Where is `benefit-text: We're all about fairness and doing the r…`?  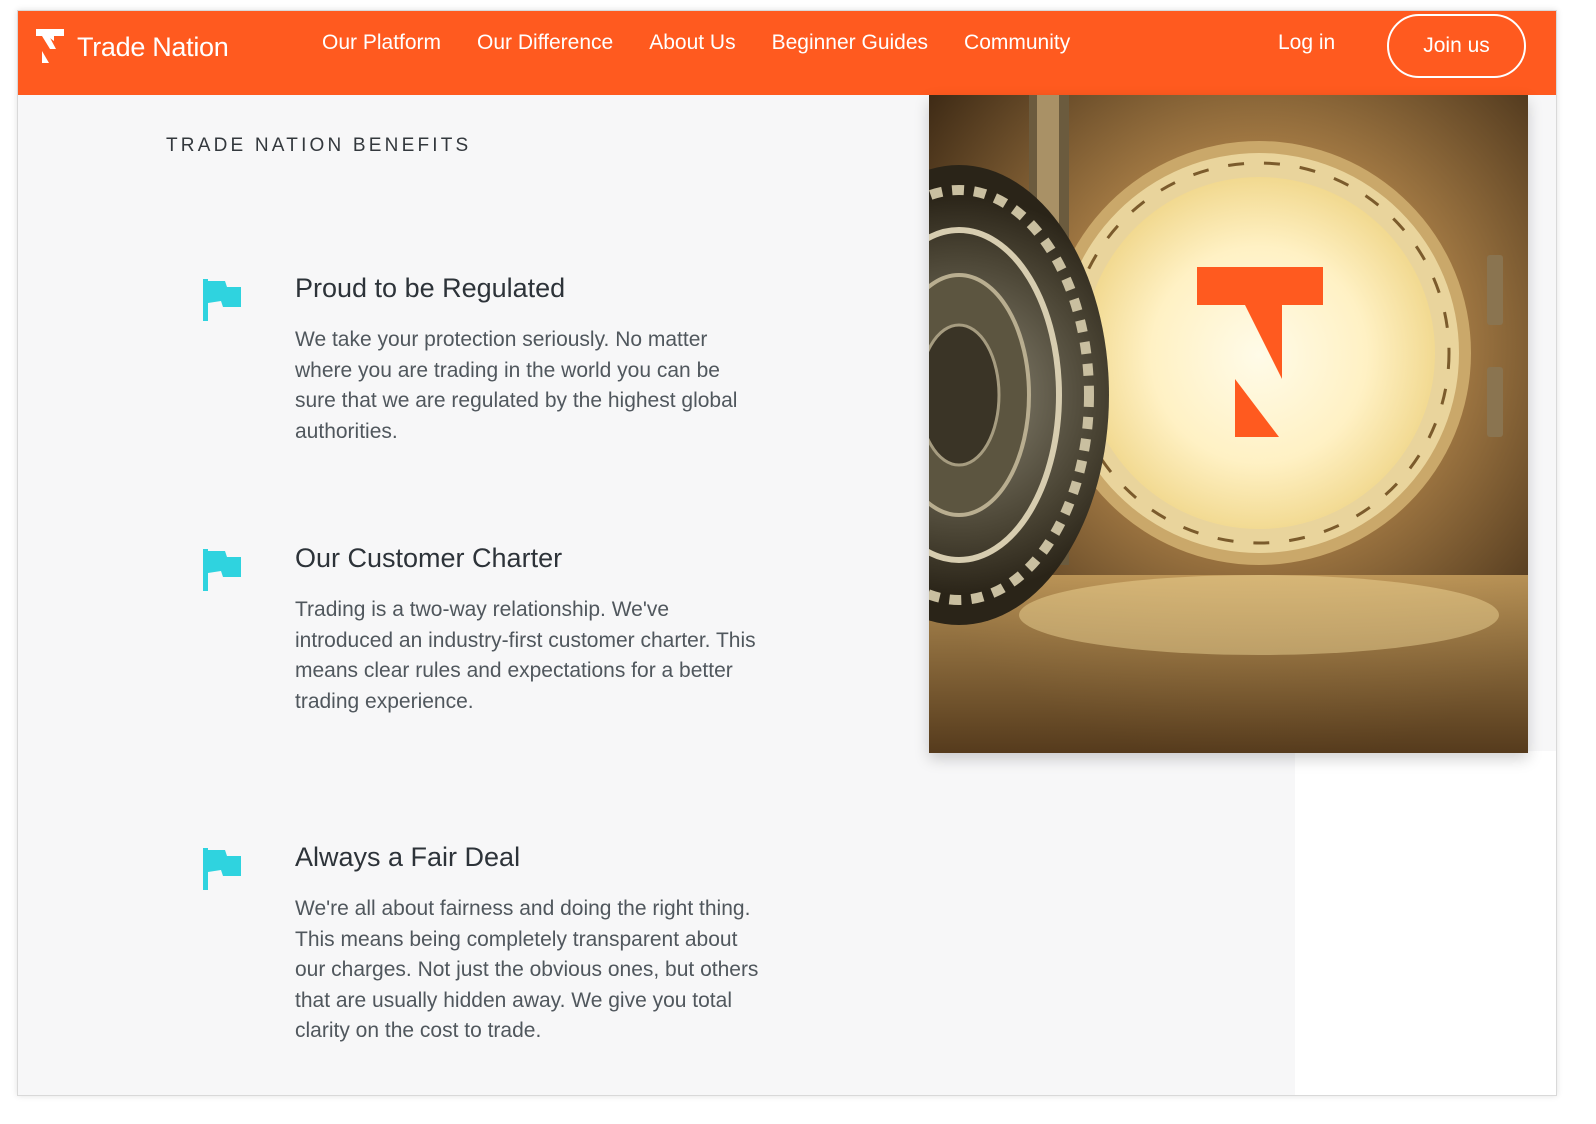
benefit-text: We're all about fairness and doing the r… is located at coordinates (527, 969).